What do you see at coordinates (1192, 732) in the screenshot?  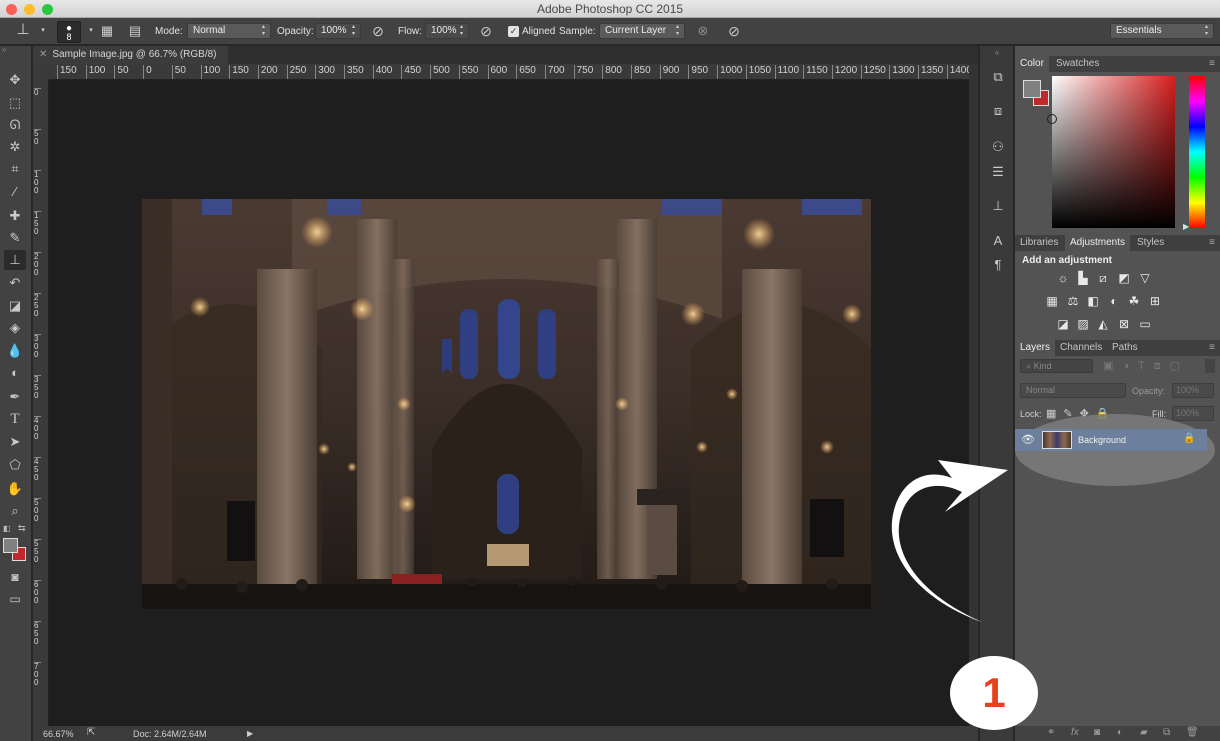 I see `delete-layer-icon: 🗑` at bounding box center [1192, 732].